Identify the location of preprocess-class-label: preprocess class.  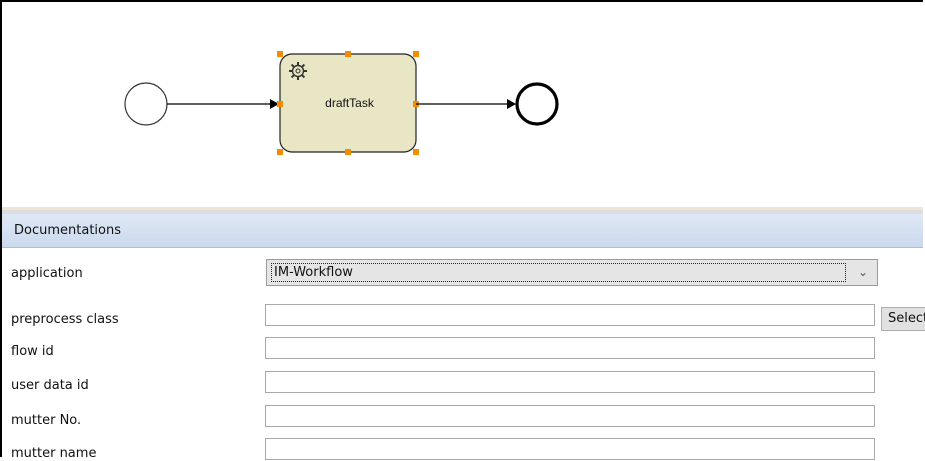
(65, 319).